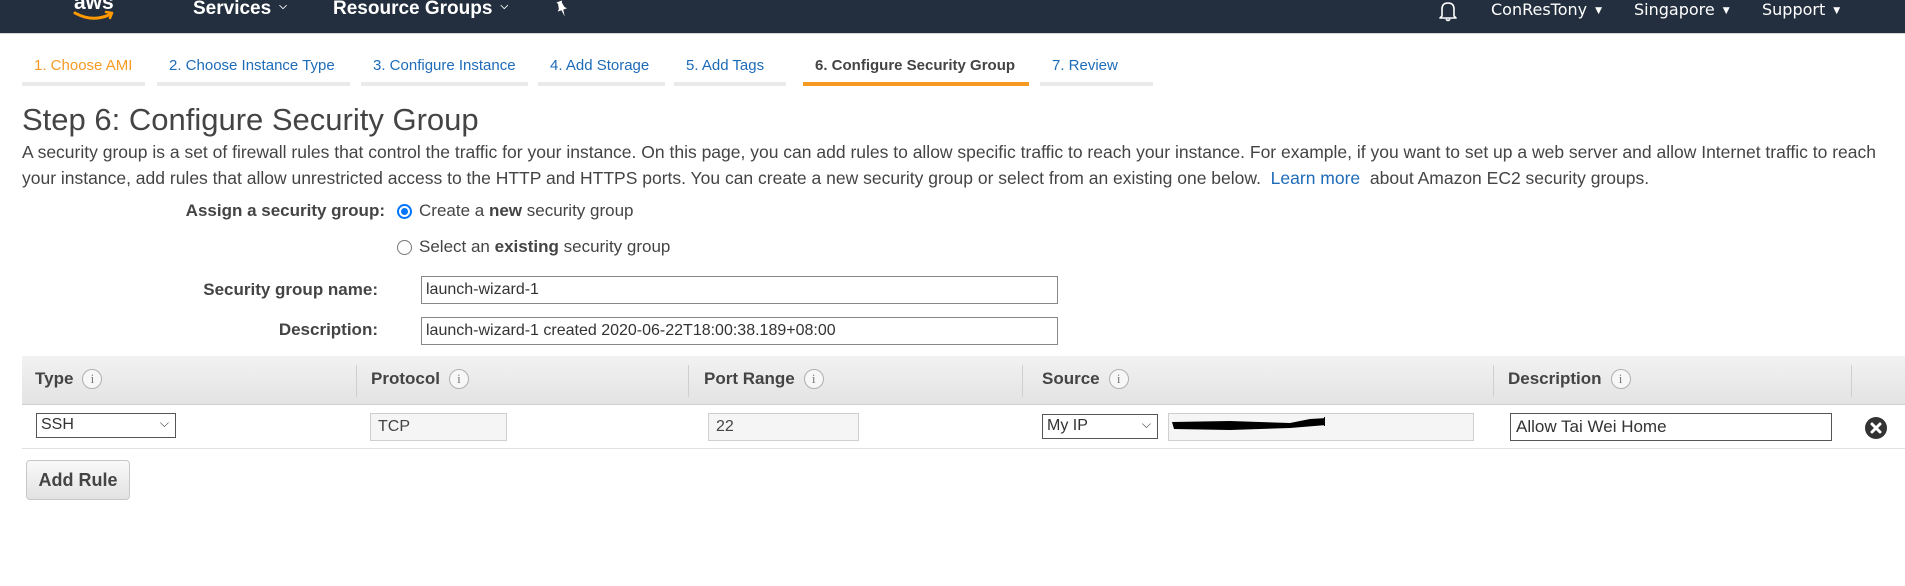  I want to click on option-prefix: Create a, so click(452, 210).